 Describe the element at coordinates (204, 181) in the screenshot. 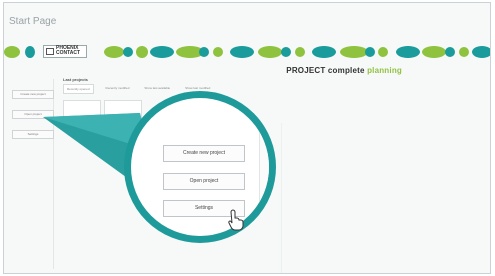

I see `open-project-button: Open project` at that location.